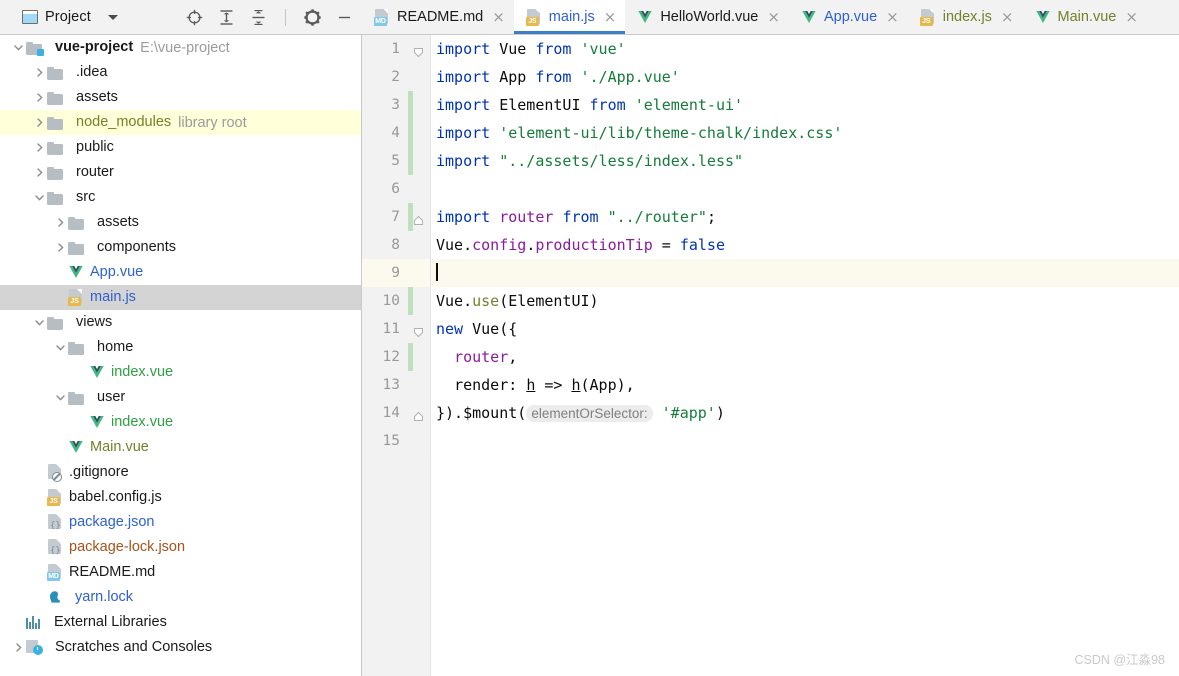 This screenshot has width=1179, height=676. What do you see at coordinates (770, 413) in the screenshot?
I see `code-line-14: 14}).$mount(elementOrSelector: '#app')` at bounding box center [770, 413].